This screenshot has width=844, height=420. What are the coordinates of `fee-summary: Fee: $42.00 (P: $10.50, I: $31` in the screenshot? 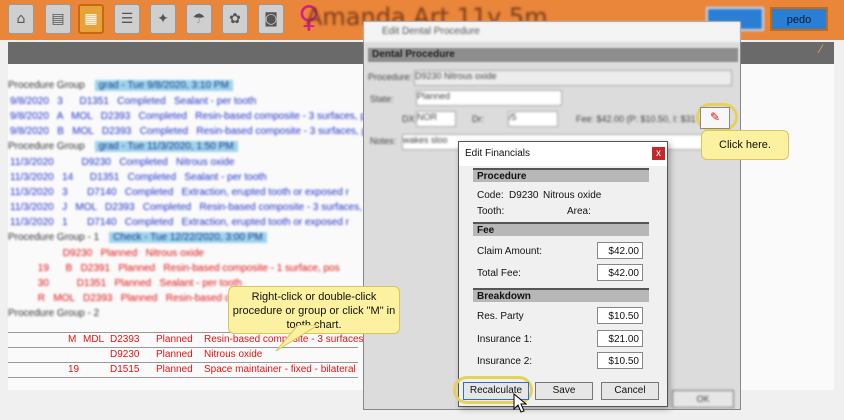 It's located at (636, 119).